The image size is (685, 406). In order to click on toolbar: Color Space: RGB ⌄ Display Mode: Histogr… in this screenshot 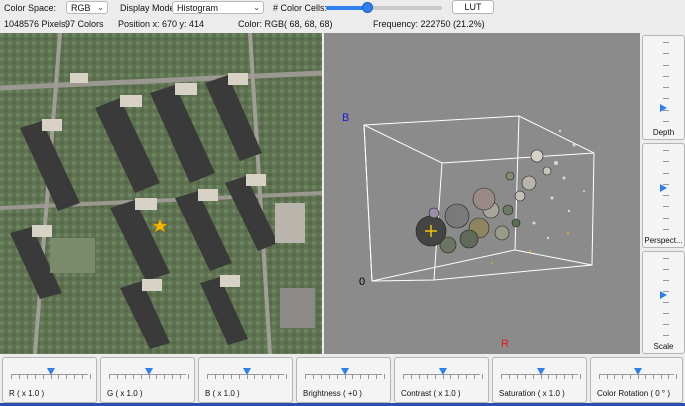, I will do `click(342, 8)`.